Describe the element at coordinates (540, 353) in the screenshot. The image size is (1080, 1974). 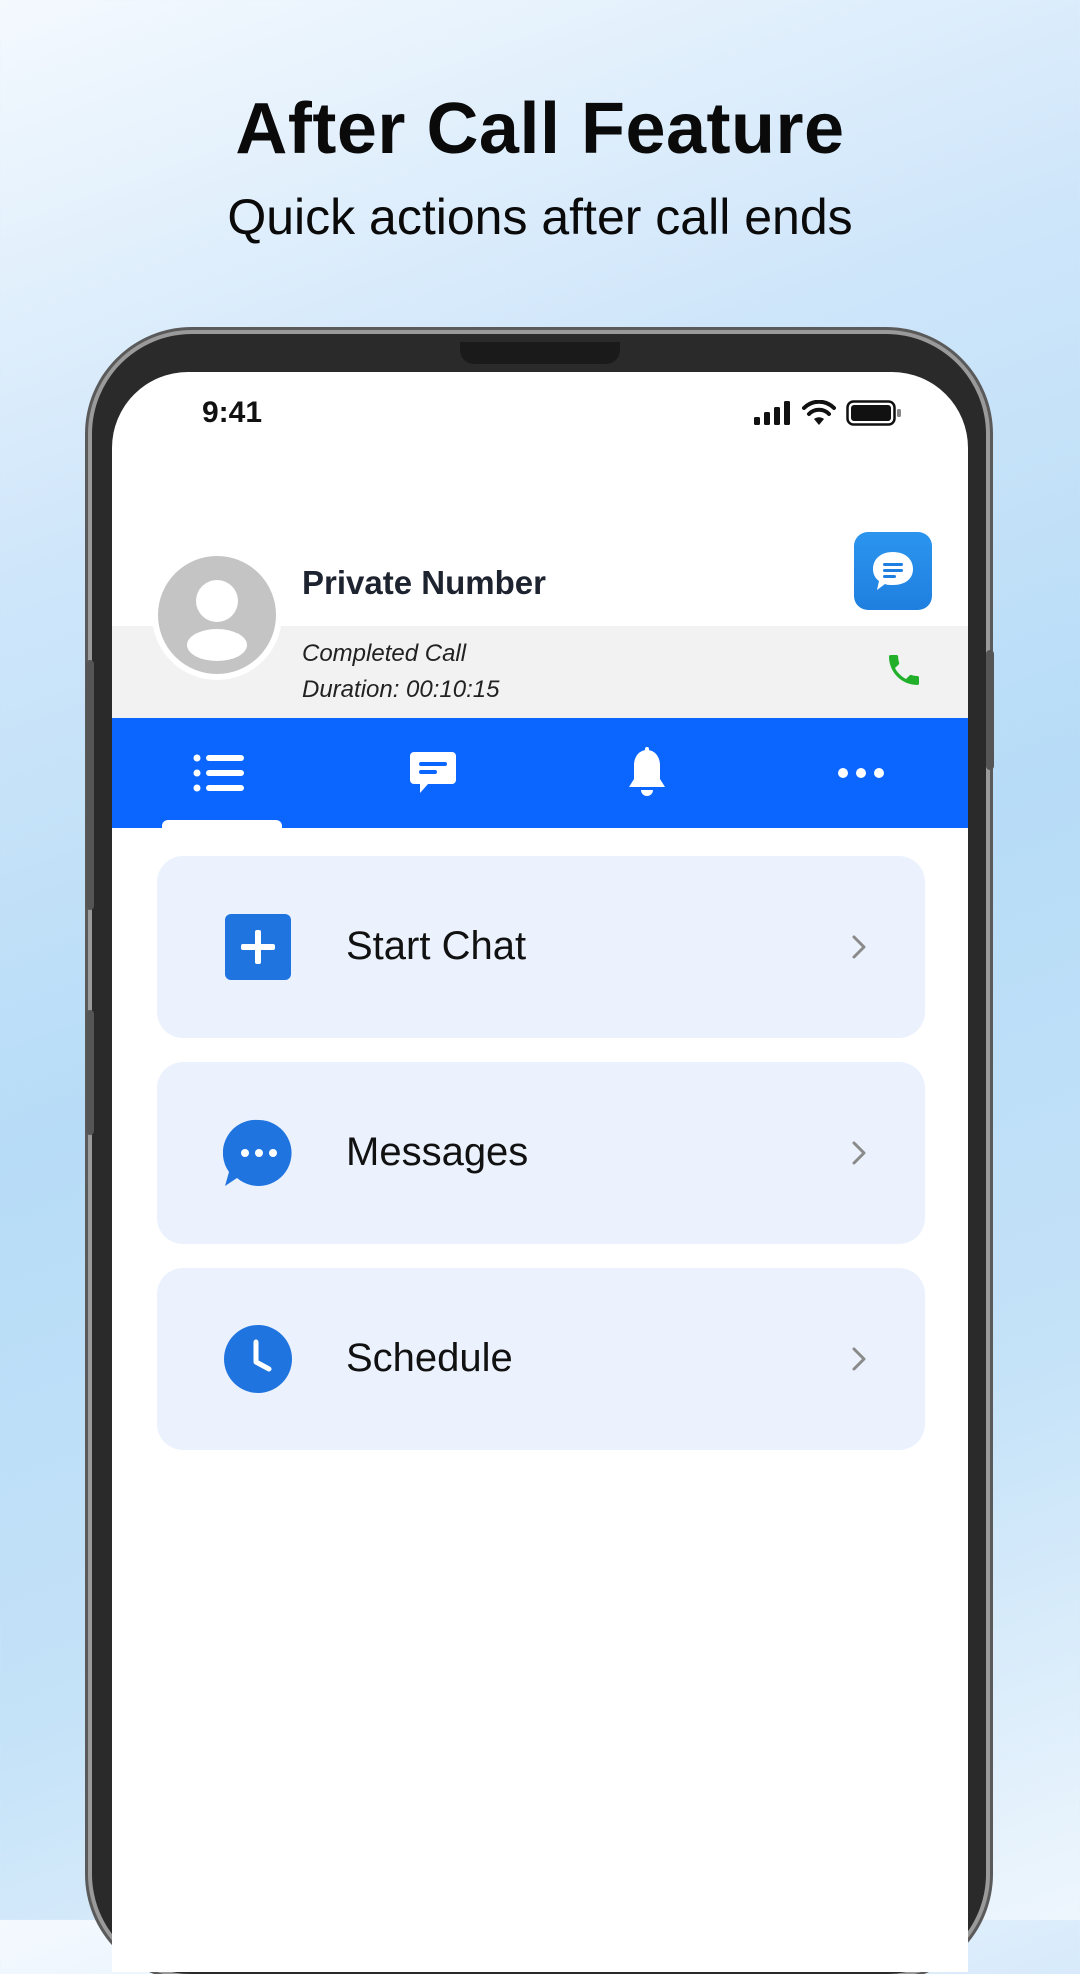
I see `phone-notch` at that location.